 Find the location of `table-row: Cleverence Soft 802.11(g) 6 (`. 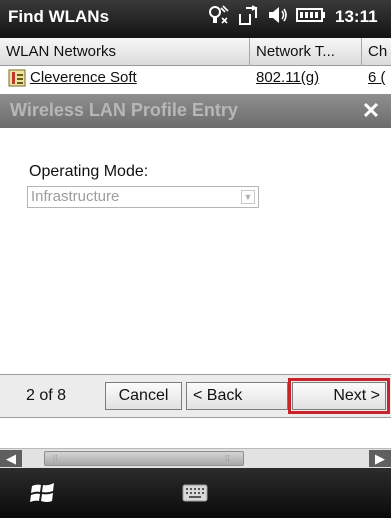

table-row: Cleverence Soft 802.11(g) 6 ( is located at coordinates (195, 78).